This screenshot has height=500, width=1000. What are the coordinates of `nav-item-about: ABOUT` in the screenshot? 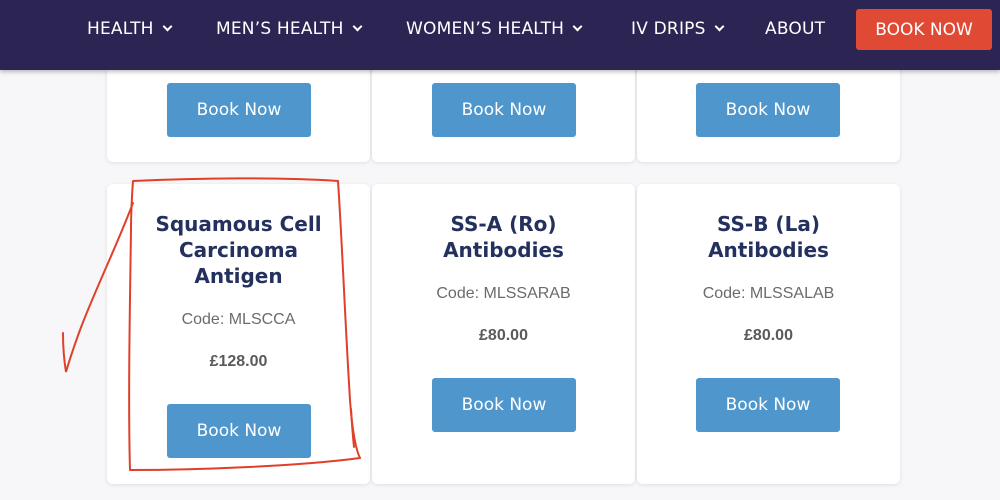 It's located at (795, 29).